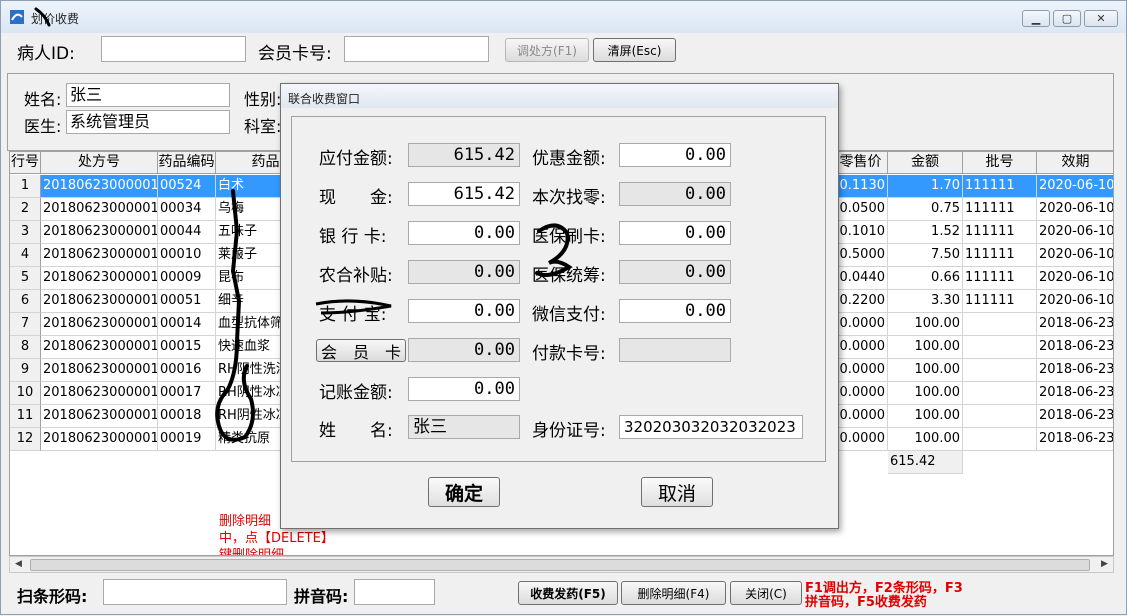  What do you see at coordinates (925, 255) in the screenshot?
I see `table-cell-amount: 7.50` at bounding box center [925, 255].